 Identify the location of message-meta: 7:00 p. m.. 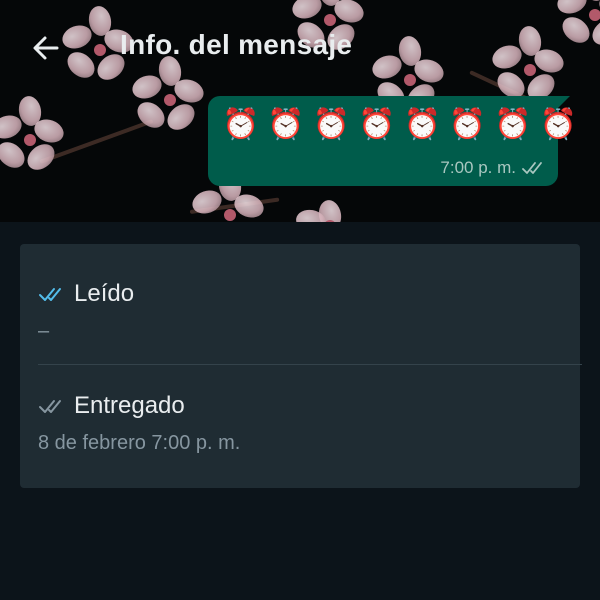
(493, 168).